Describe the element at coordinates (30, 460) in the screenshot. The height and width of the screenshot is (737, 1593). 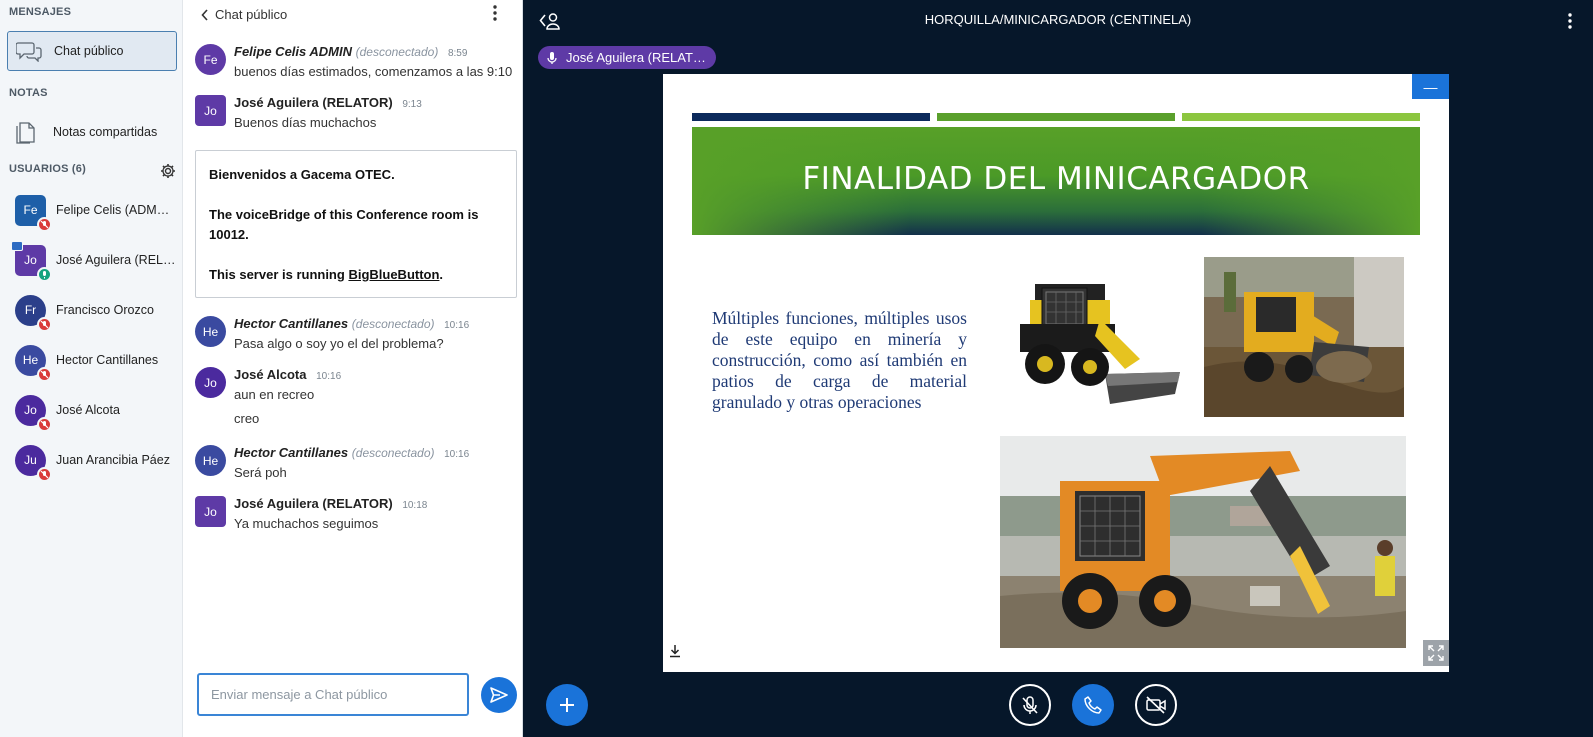
I see `avatar-initials: Ju` at that location.